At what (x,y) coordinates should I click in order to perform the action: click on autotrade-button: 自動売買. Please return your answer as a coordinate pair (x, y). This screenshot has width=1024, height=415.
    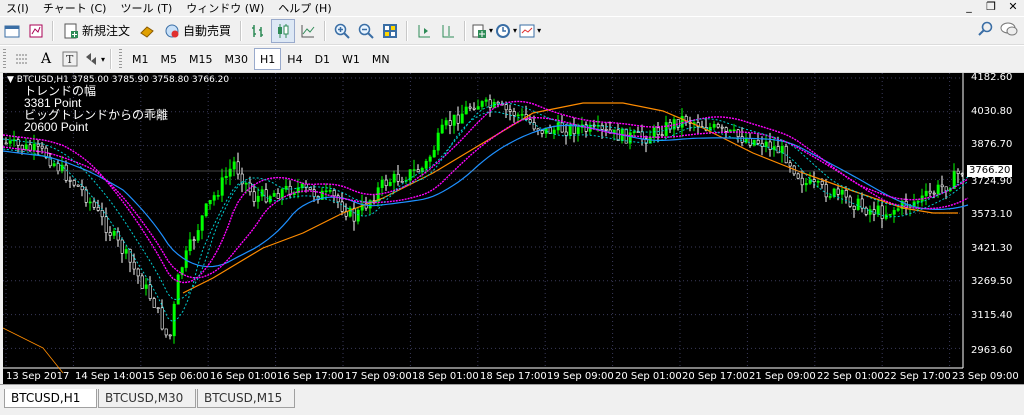
    Looking at the image, I should click on (197, 31).